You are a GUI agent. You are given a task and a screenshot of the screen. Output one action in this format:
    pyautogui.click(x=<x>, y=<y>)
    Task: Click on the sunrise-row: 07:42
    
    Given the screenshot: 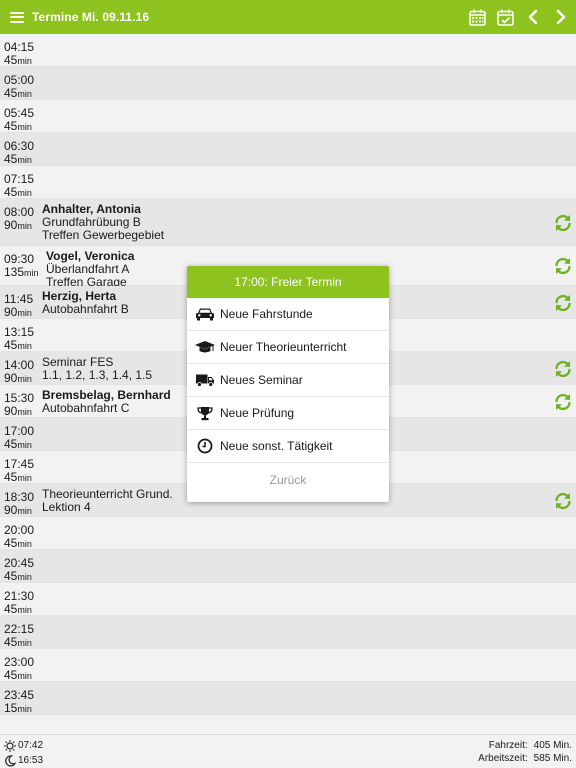 What is the action you would take?
    pyautogui.click(x=23, y=745)
    